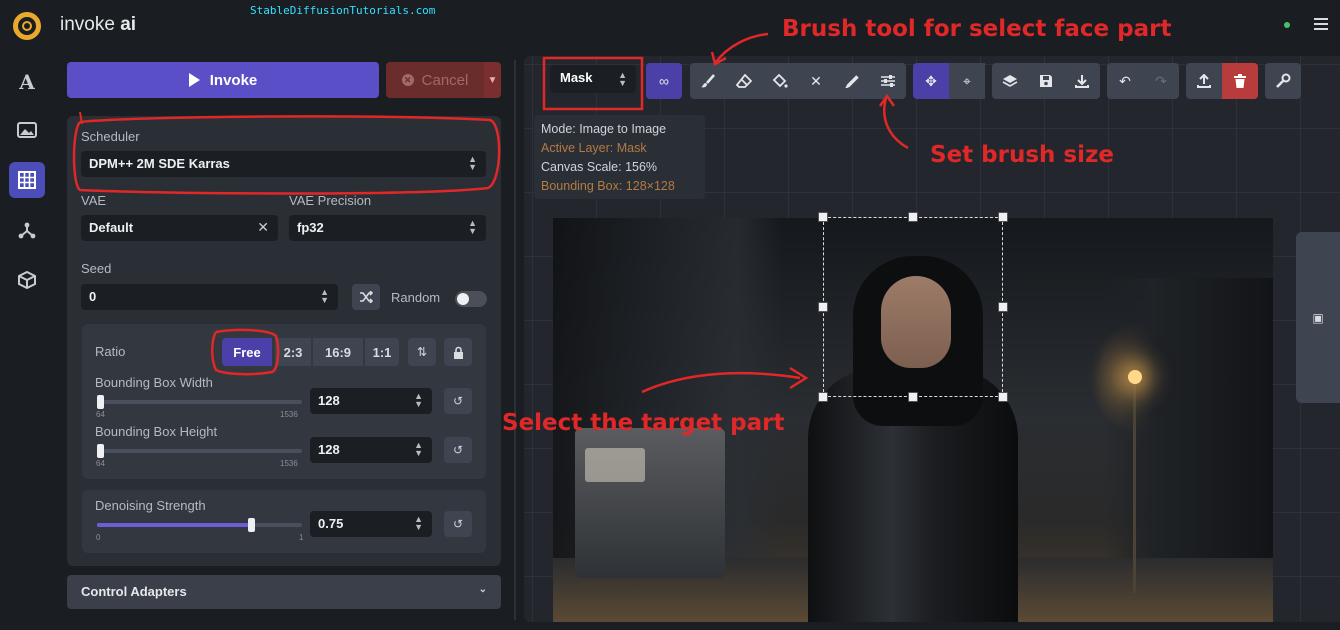  I want to click on model-manager-tab-icon, so click(27, 280).